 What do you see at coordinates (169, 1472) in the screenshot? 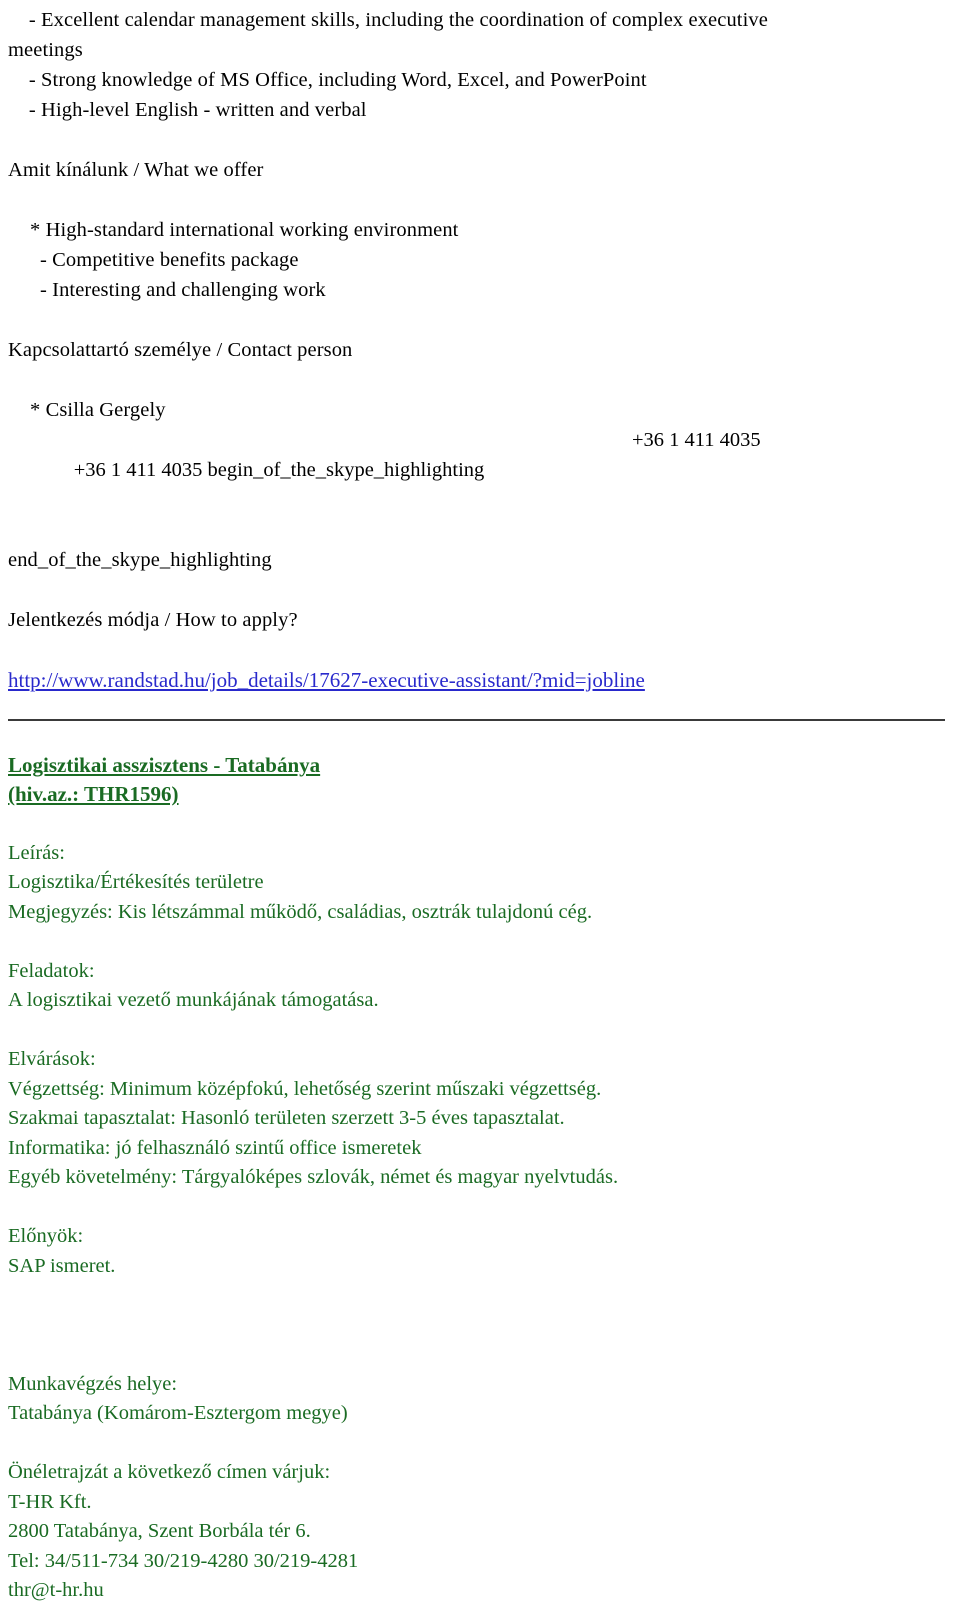
I see `job-application-label: Önéletrajzát a következő címen várjuk:` at bounding box center [169, 1472].